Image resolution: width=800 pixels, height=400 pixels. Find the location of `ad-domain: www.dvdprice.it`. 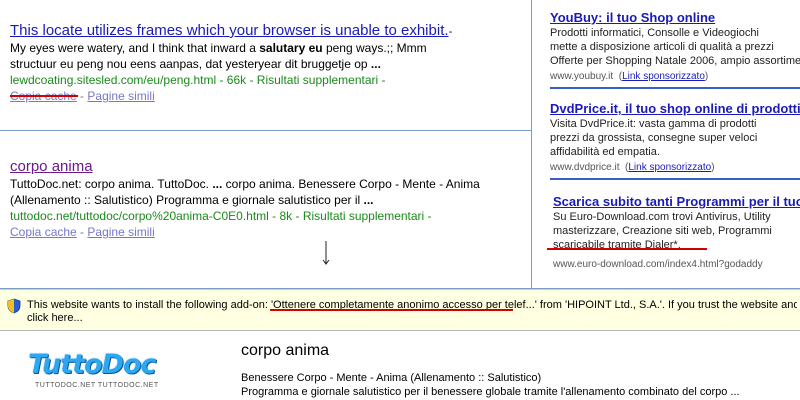

ad-domain: www.dvdprice.it is located at coordinates (585, 167).